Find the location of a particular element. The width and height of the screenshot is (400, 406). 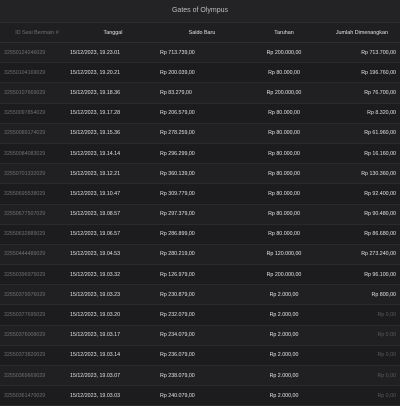

new-balance-cell: Rp 280.219,00 is located at coordinates (202, 255).